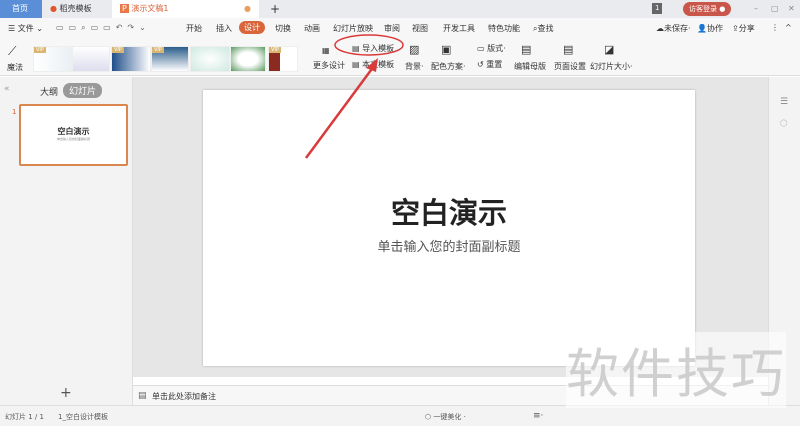  I want to click on watermark: 软件技巧, so click(676, 370).